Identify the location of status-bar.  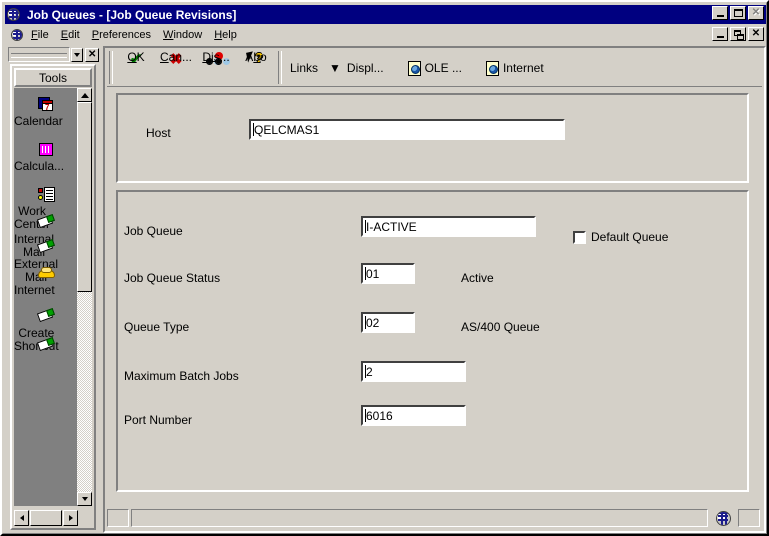
(434, 518).